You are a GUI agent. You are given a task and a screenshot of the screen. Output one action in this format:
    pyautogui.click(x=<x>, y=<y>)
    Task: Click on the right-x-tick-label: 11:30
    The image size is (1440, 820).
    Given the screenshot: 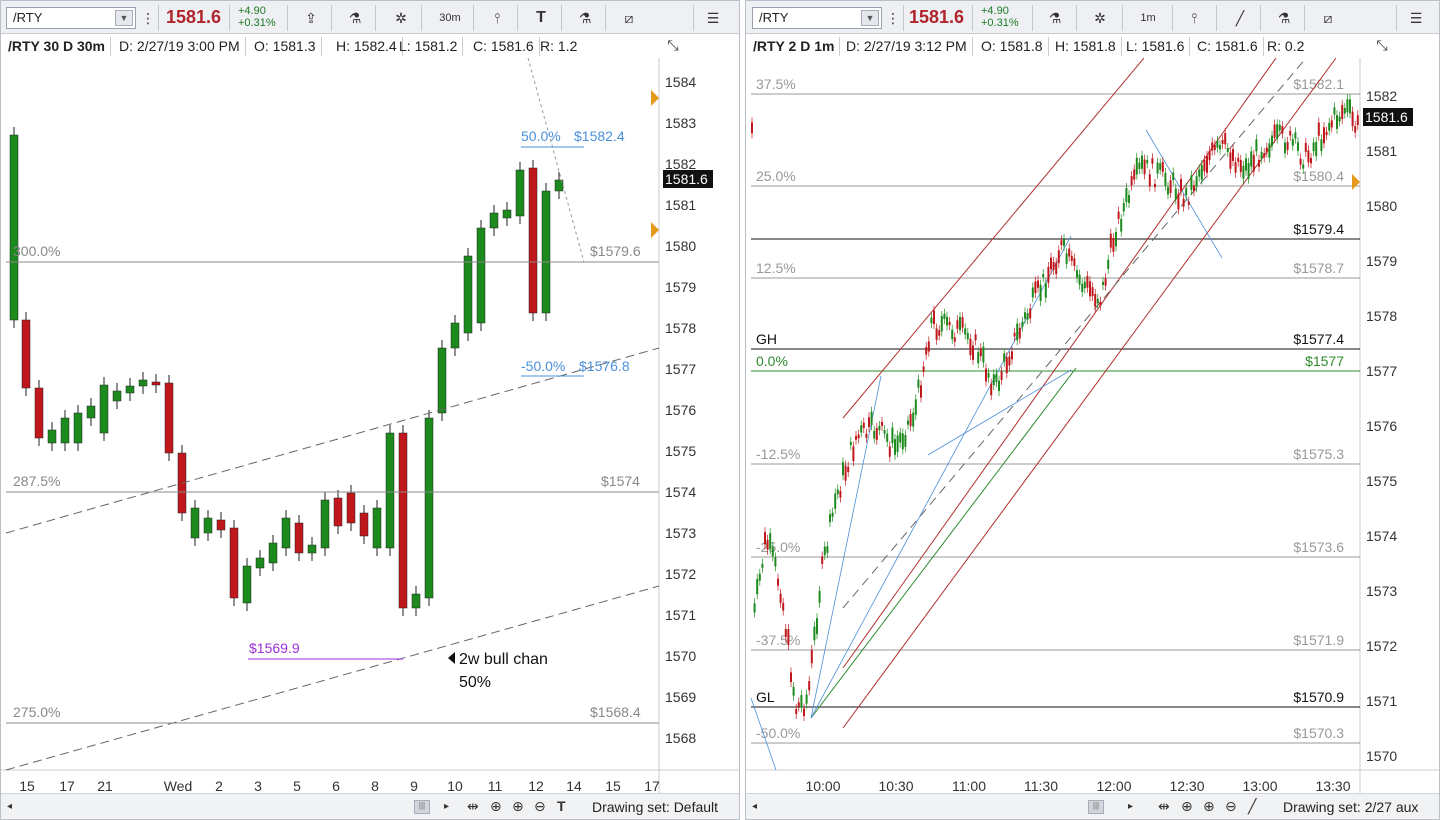 What is the action you would take?
    pyautogui.click(x=1041, y=786)
    